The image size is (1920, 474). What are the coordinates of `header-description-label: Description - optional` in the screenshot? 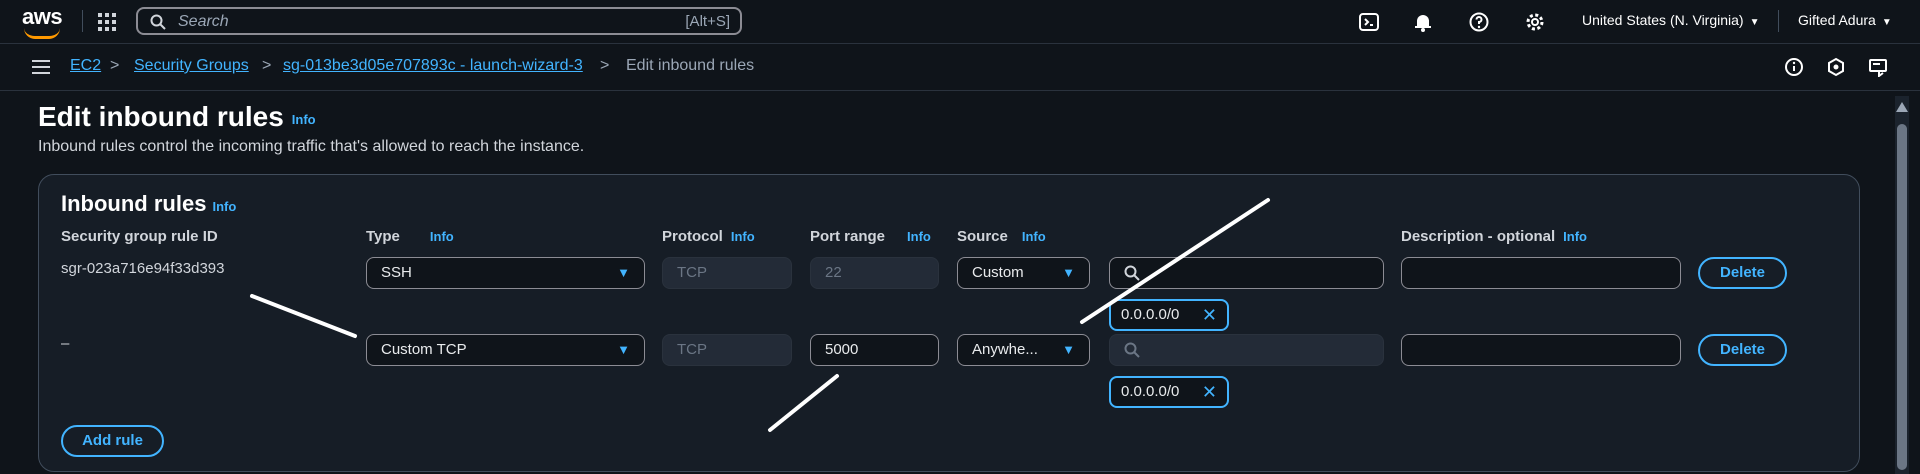 It's located at (1478, 236).